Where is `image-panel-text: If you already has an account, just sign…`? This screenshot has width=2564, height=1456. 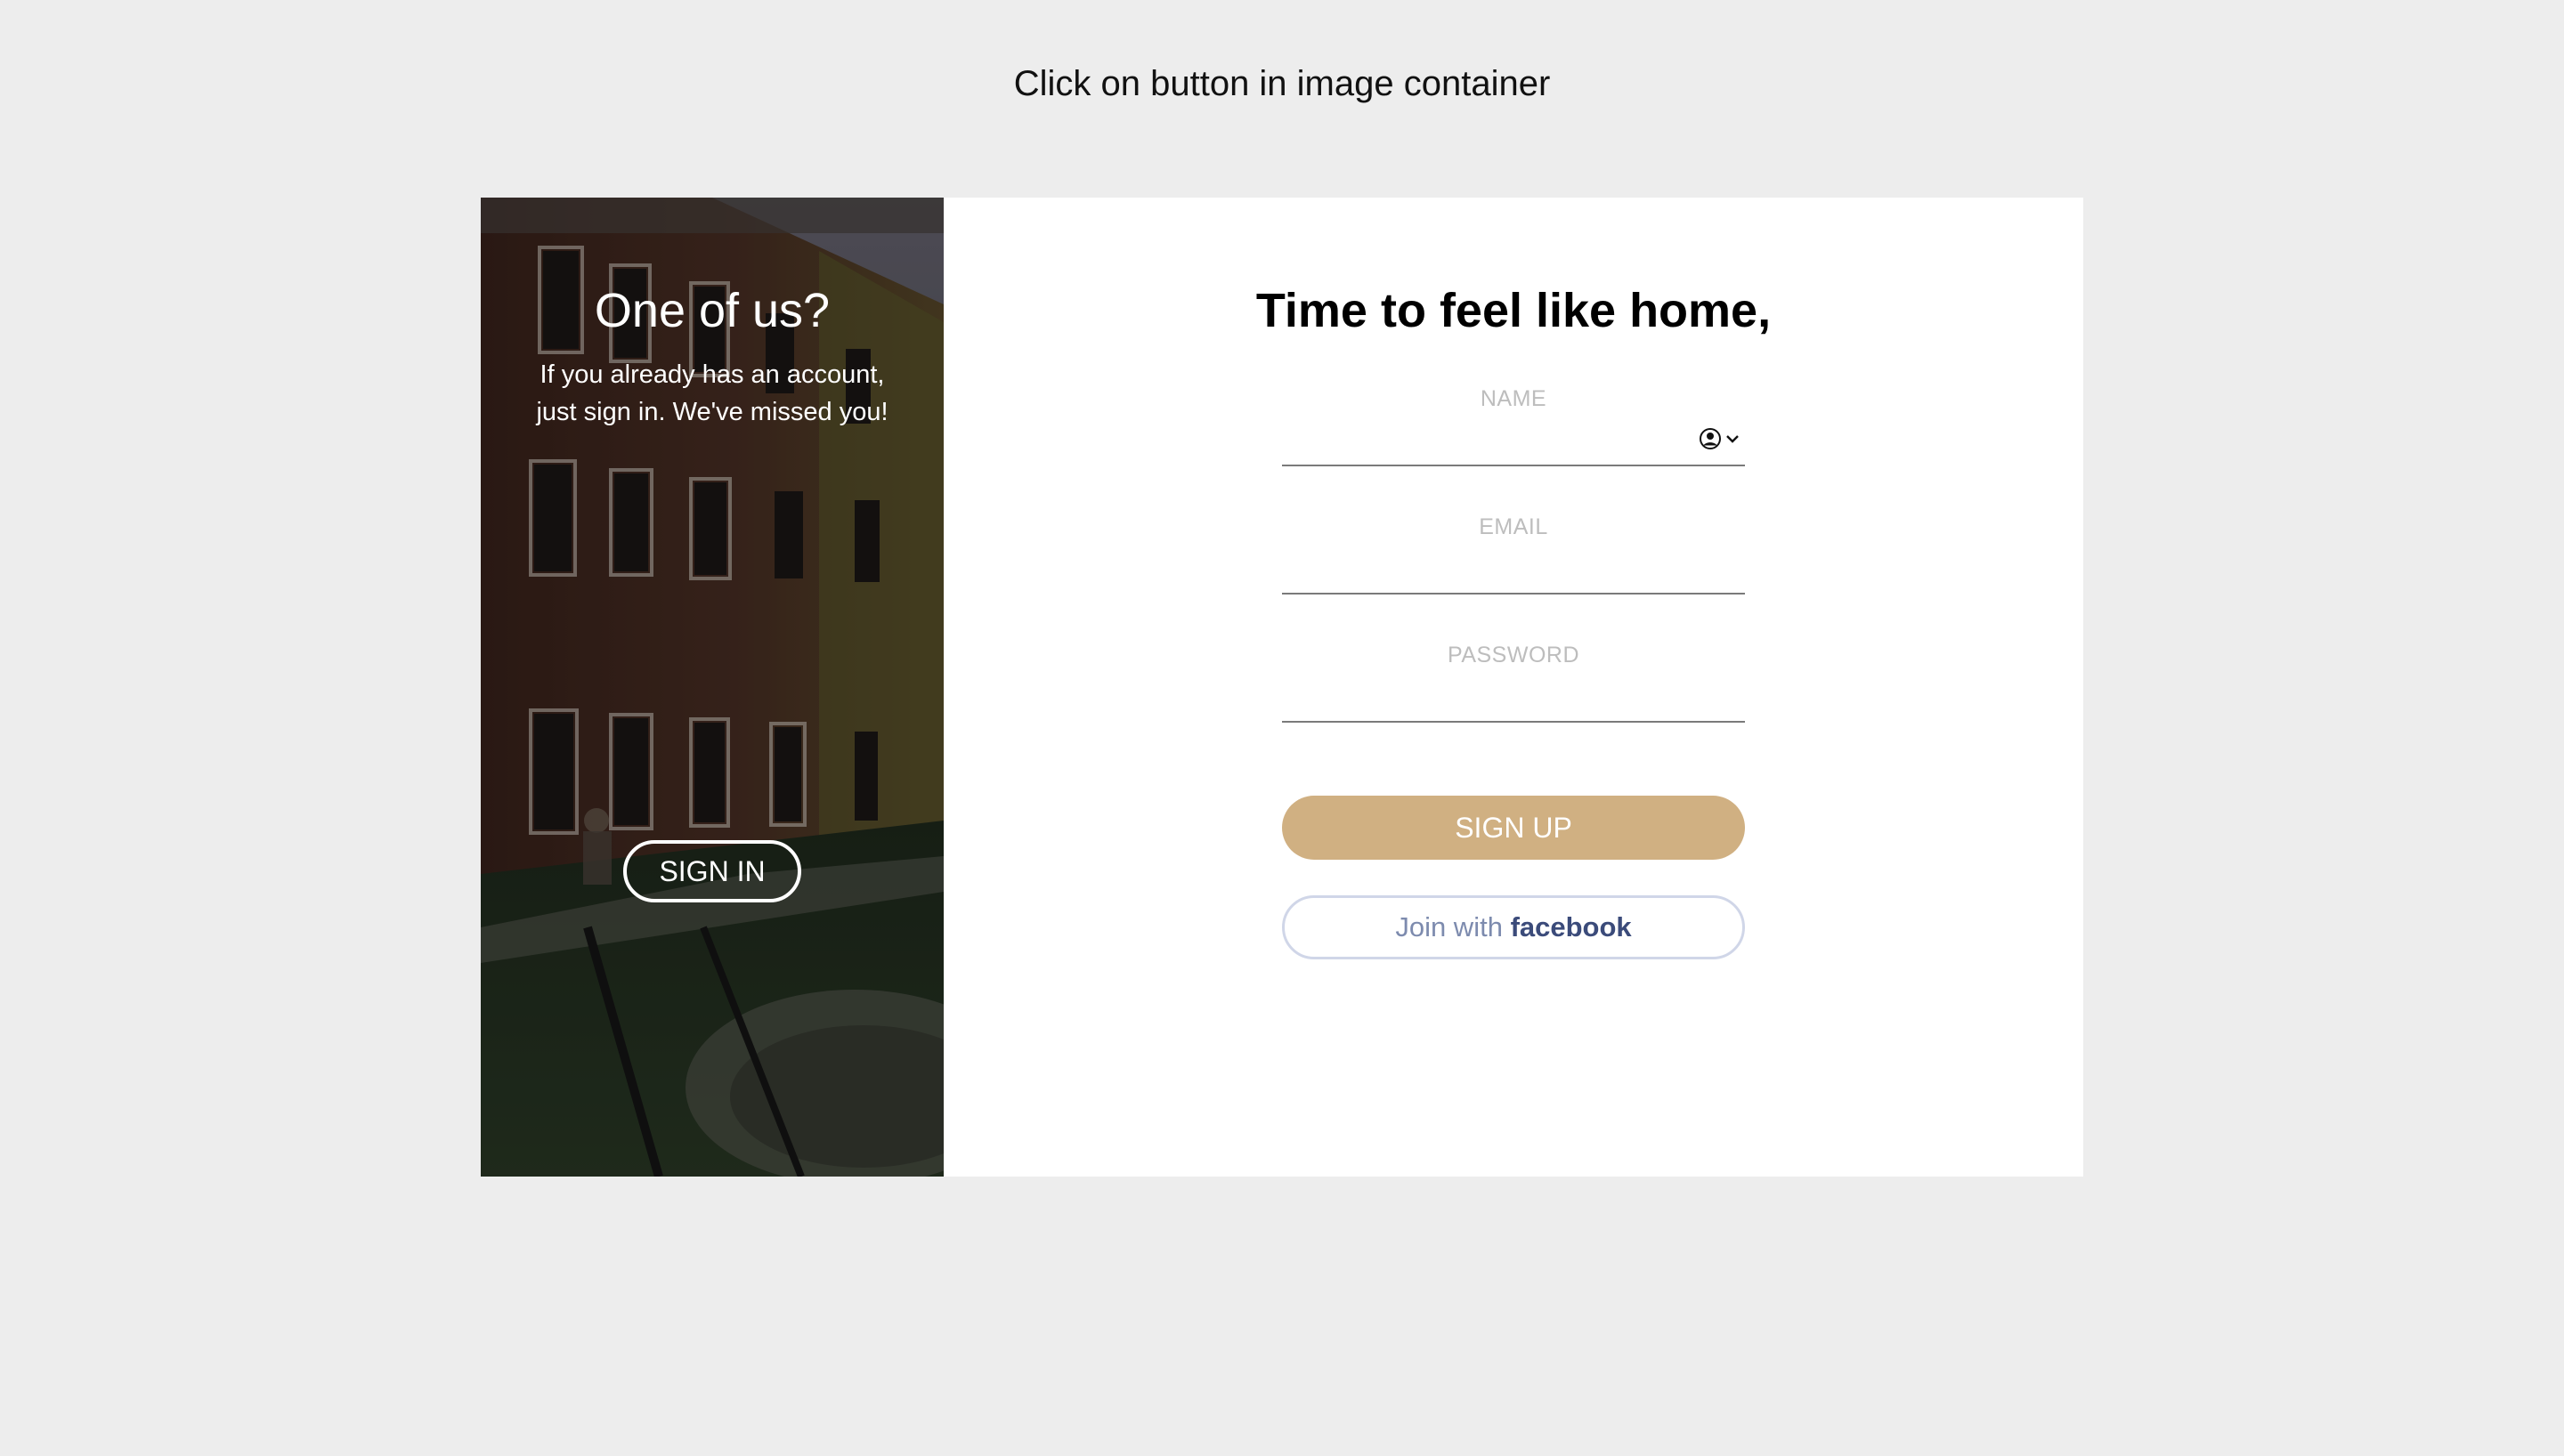
image-panel-text: If you already has an account, just sign… is located at coordinates (712, 393).